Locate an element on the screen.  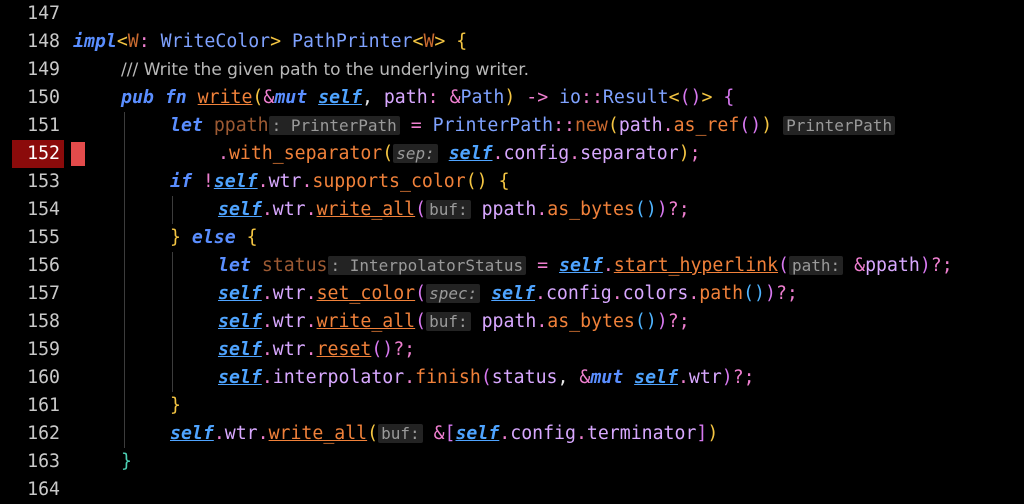
method-call: finish is located at coordinates (448, 377).